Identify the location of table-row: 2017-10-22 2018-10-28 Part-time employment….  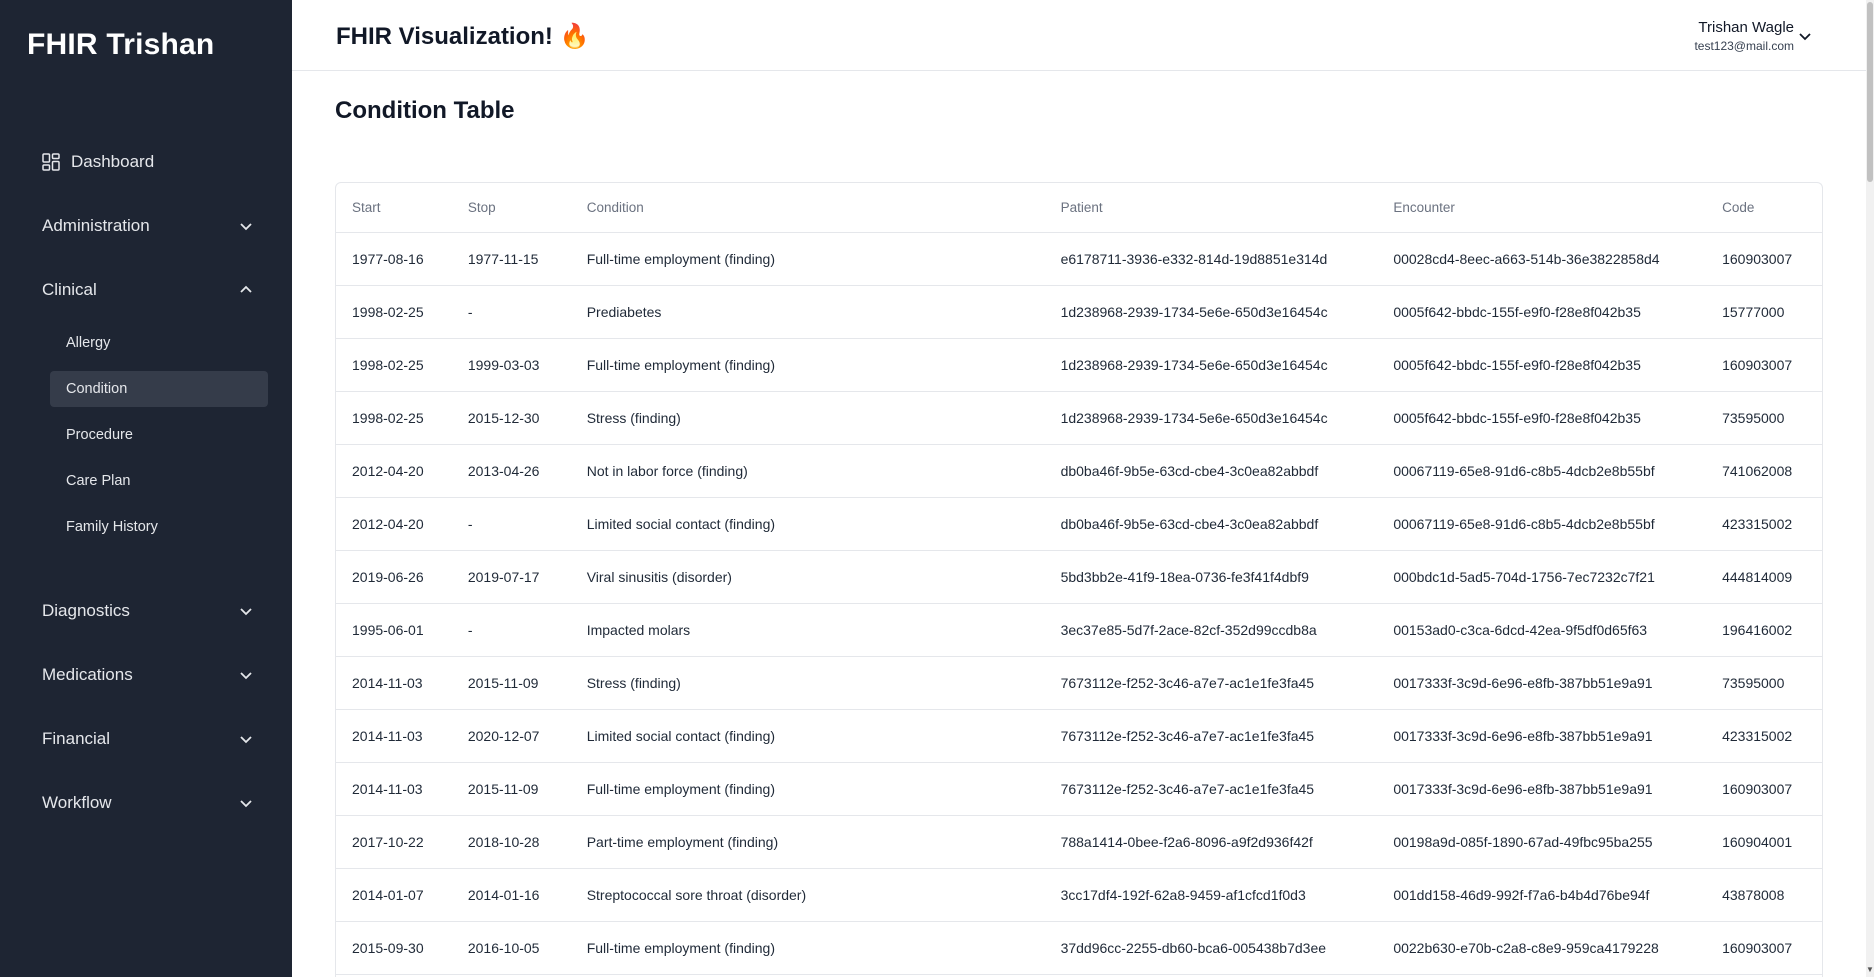
(1079, 842).